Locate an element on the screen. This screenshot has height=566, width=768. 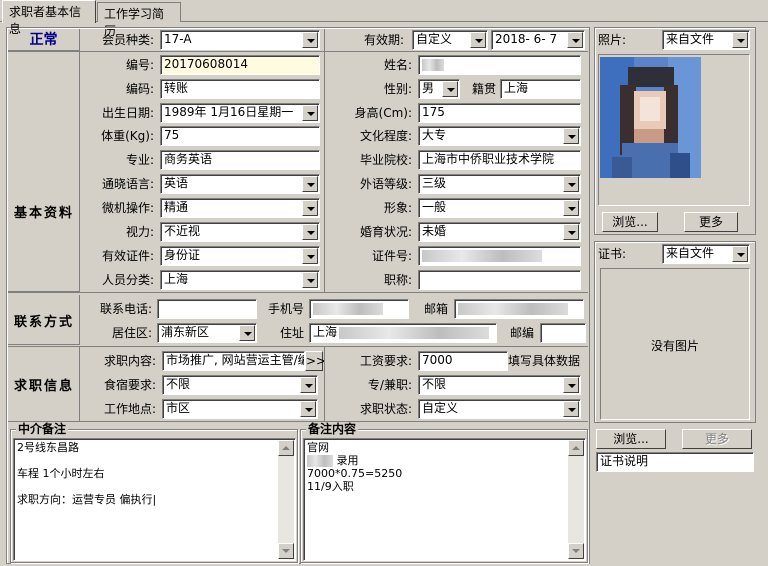
salary-field: 7000 is located at coordinates (463, 361).